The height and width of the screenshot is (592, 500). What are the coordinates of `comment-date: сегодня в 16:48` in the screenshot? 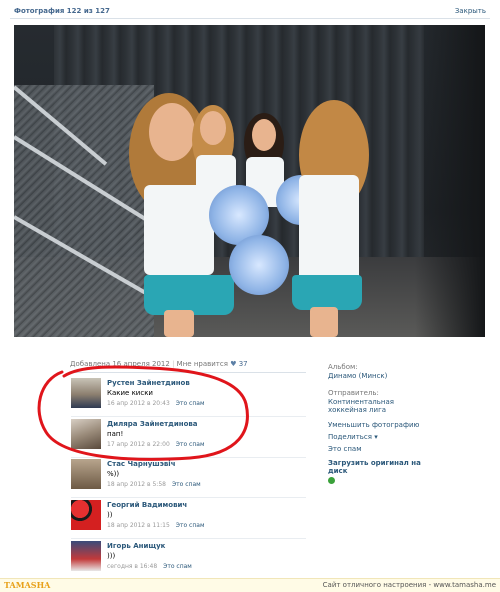 It's located at (132, 566).